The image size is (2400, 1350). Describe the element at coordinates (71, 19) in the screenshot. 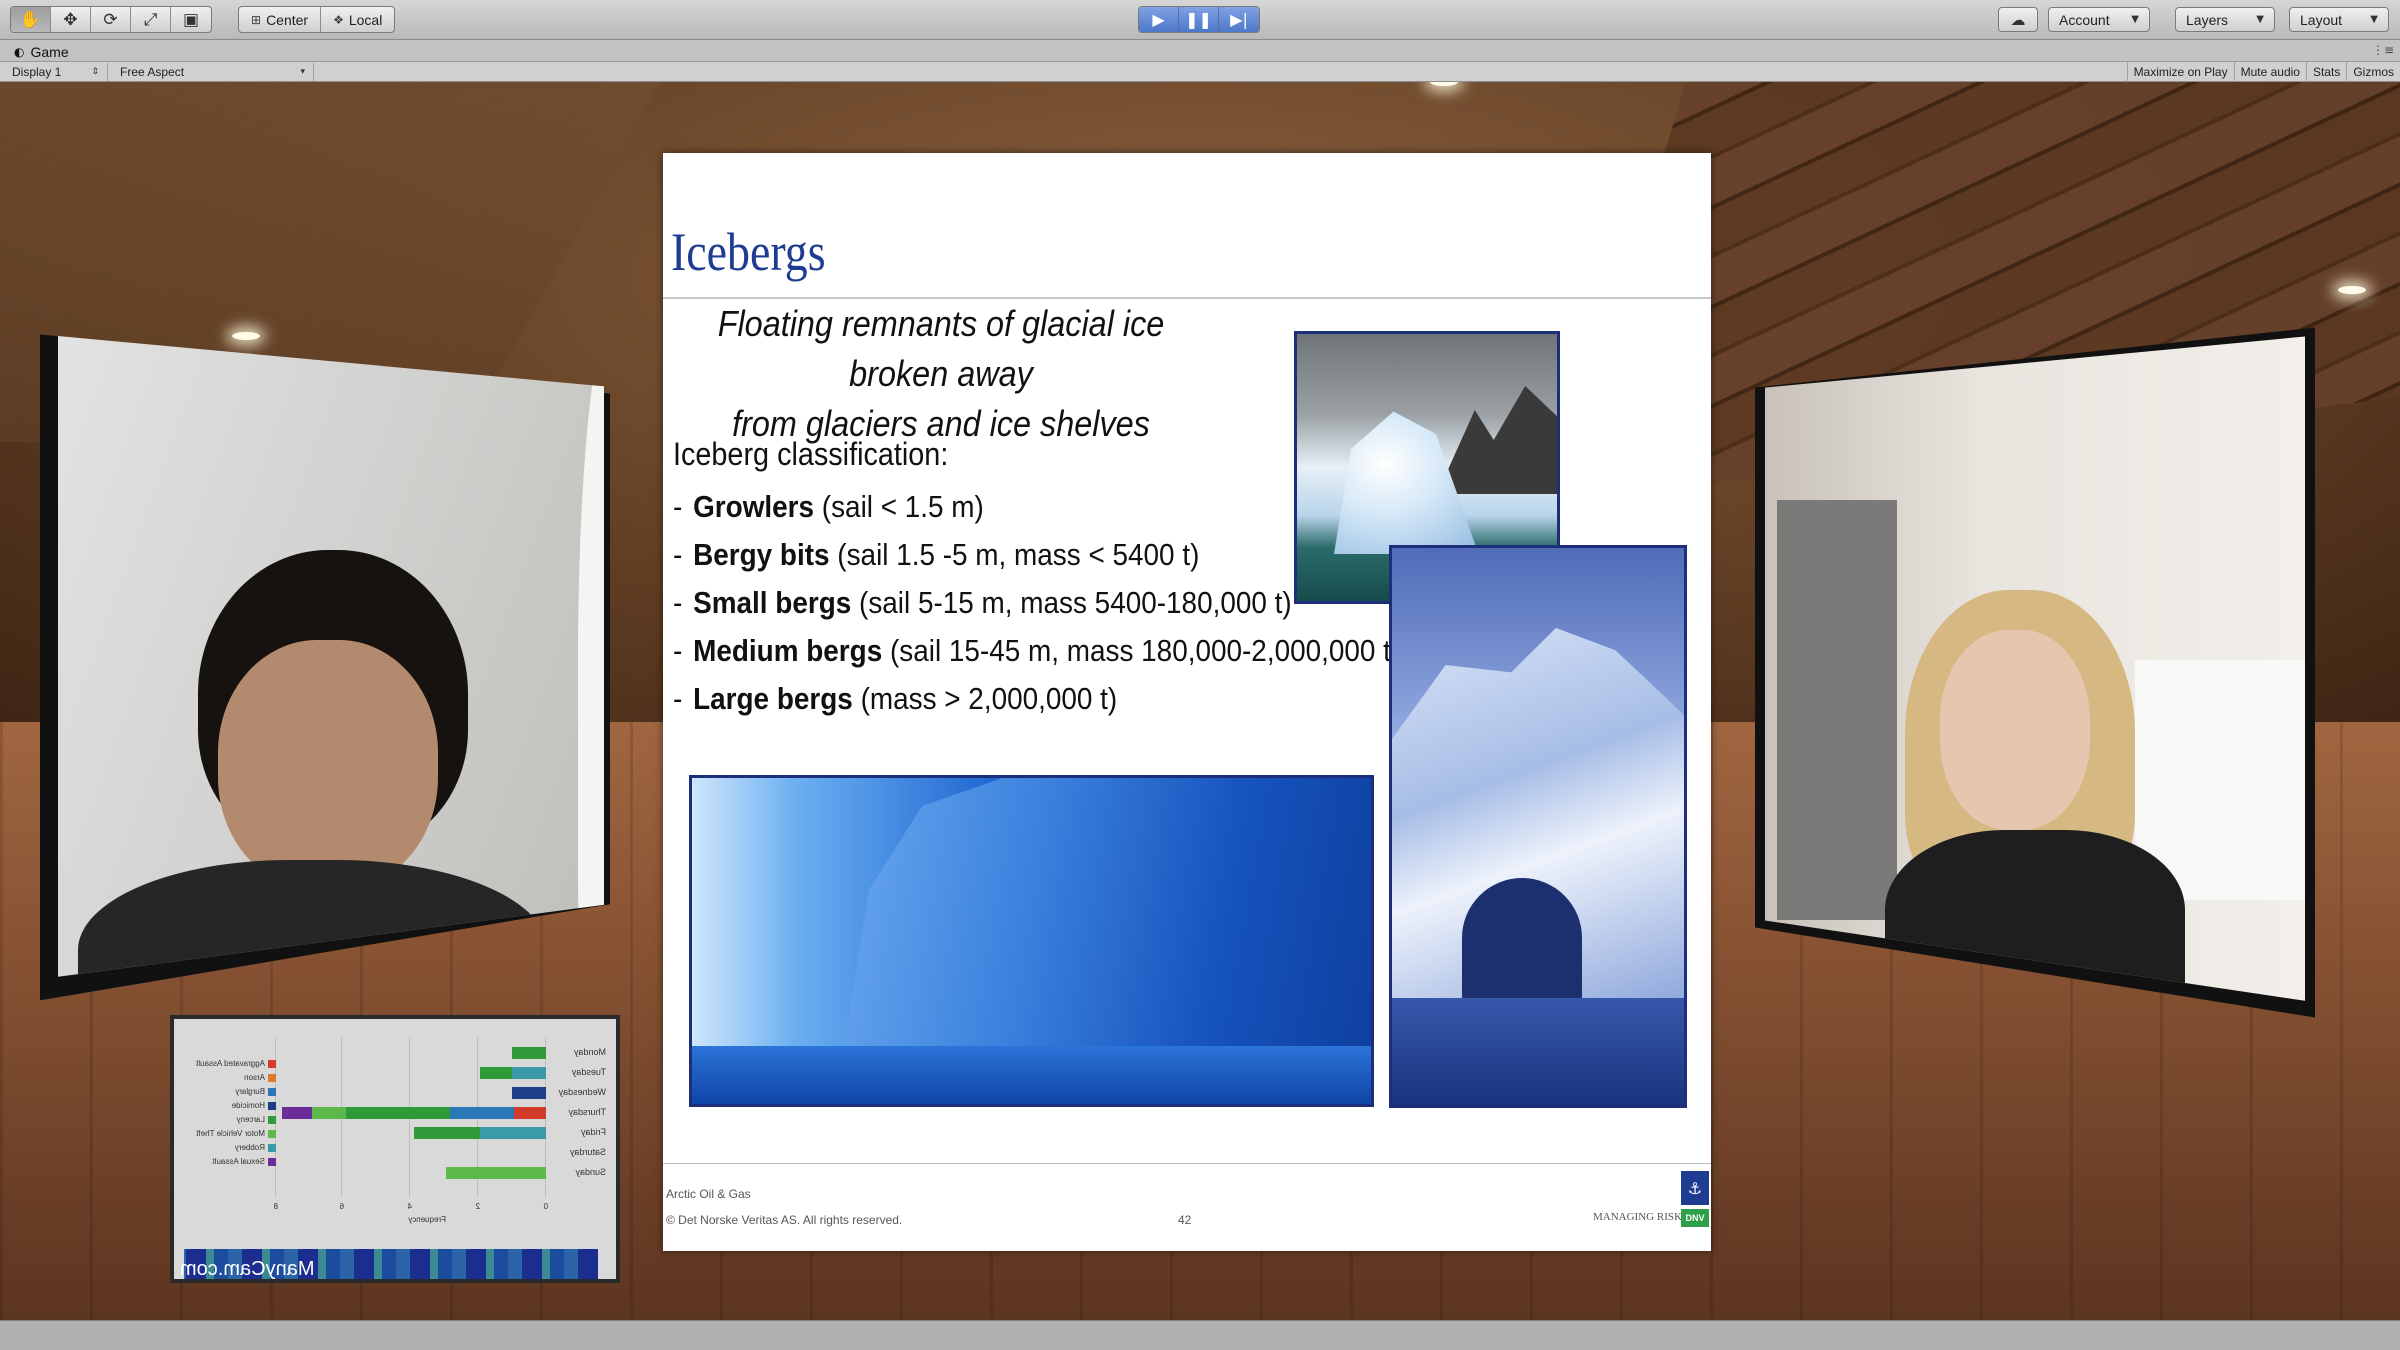

I see `move-tool-icon: ✥` at that location.